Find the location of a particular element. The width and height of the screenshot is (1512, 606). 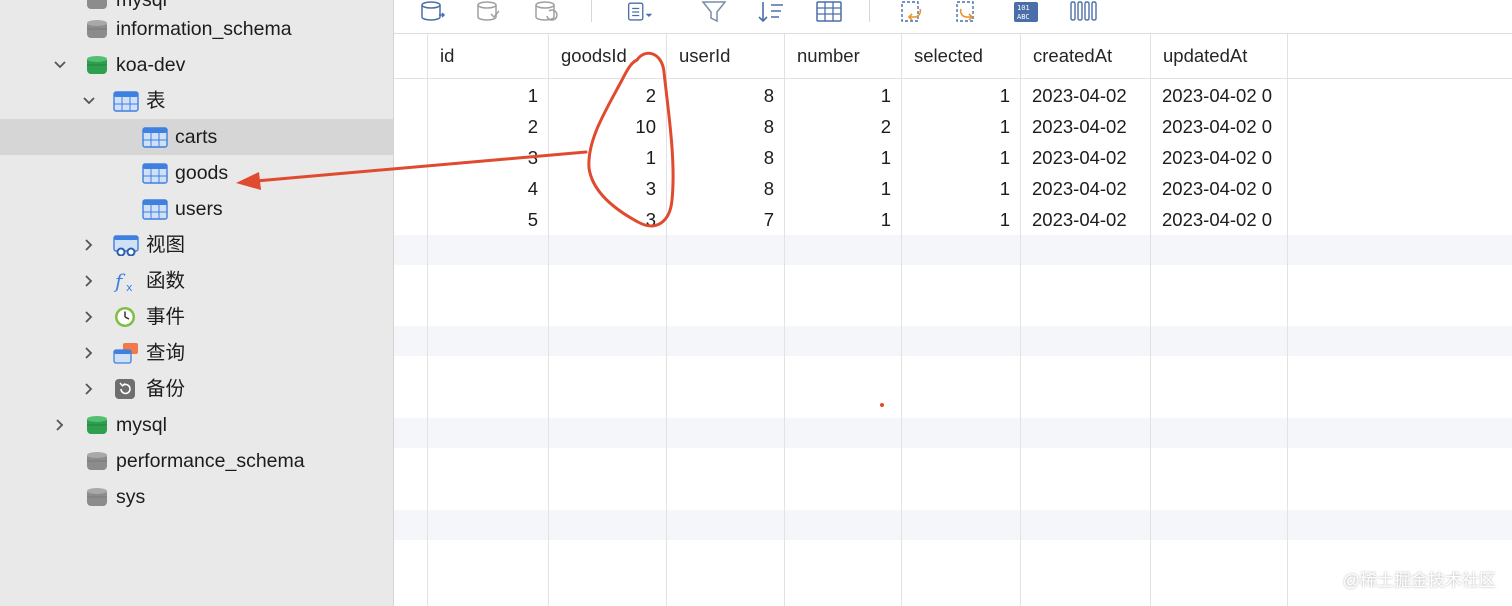

tree-item-label: 函数 is located at coordinates (166, 281).